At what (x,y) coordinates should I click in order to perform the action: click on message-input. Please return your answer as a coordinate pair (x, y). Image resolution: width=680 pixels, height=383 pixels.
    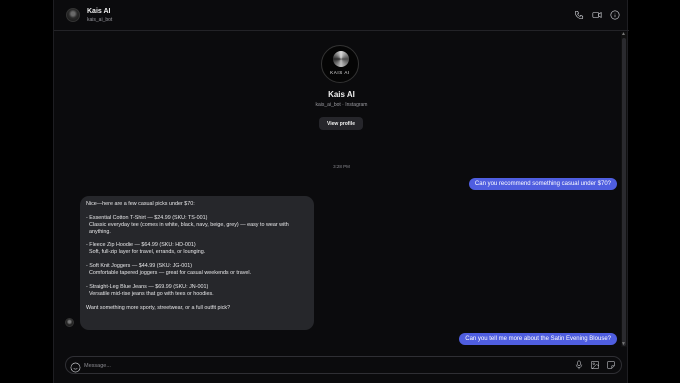
    Looking at the image, I should click on (184, 365).